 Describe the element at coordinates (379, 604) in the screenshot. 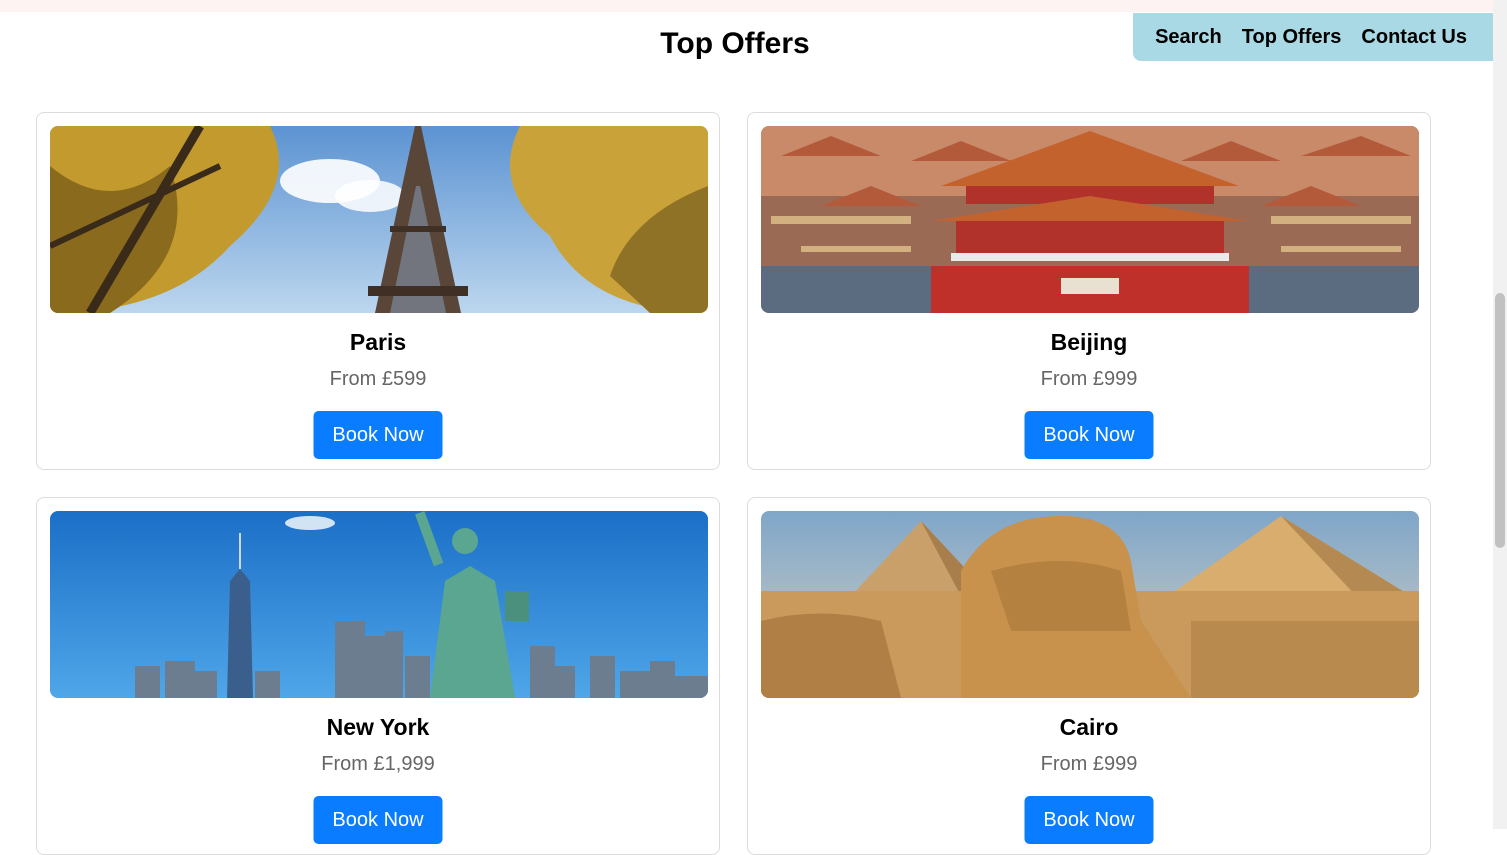

I see `statue-of-liberty-image` at that location.